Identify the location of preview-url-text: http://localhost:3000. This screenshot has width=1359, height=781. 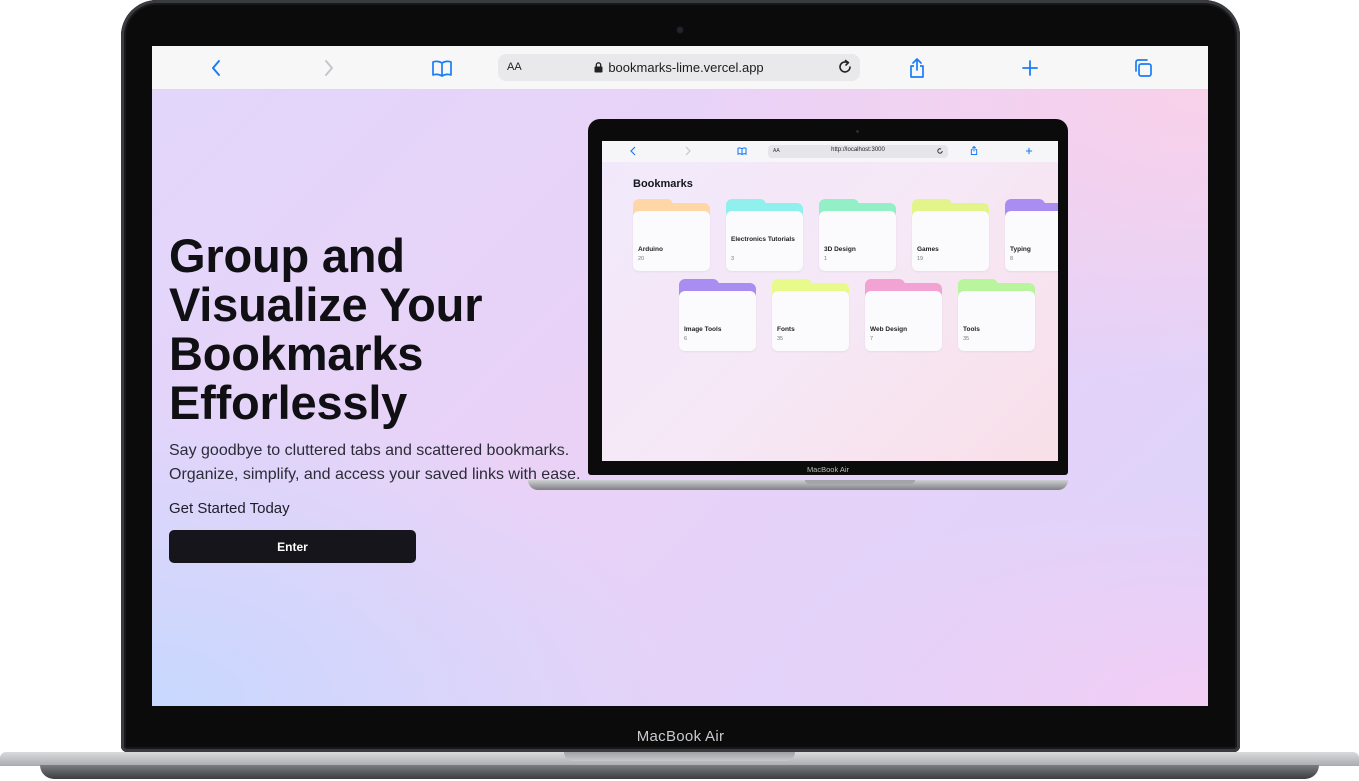
(858, 150).